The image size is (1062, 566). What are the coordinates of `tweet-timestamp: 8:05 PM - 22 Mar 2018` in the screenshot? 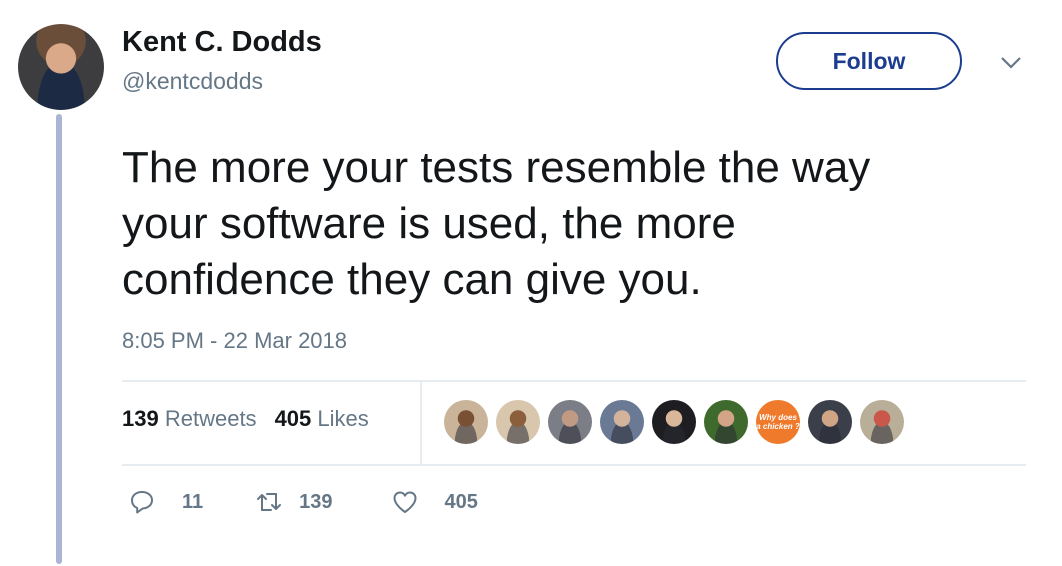 It's located at (234, 341).